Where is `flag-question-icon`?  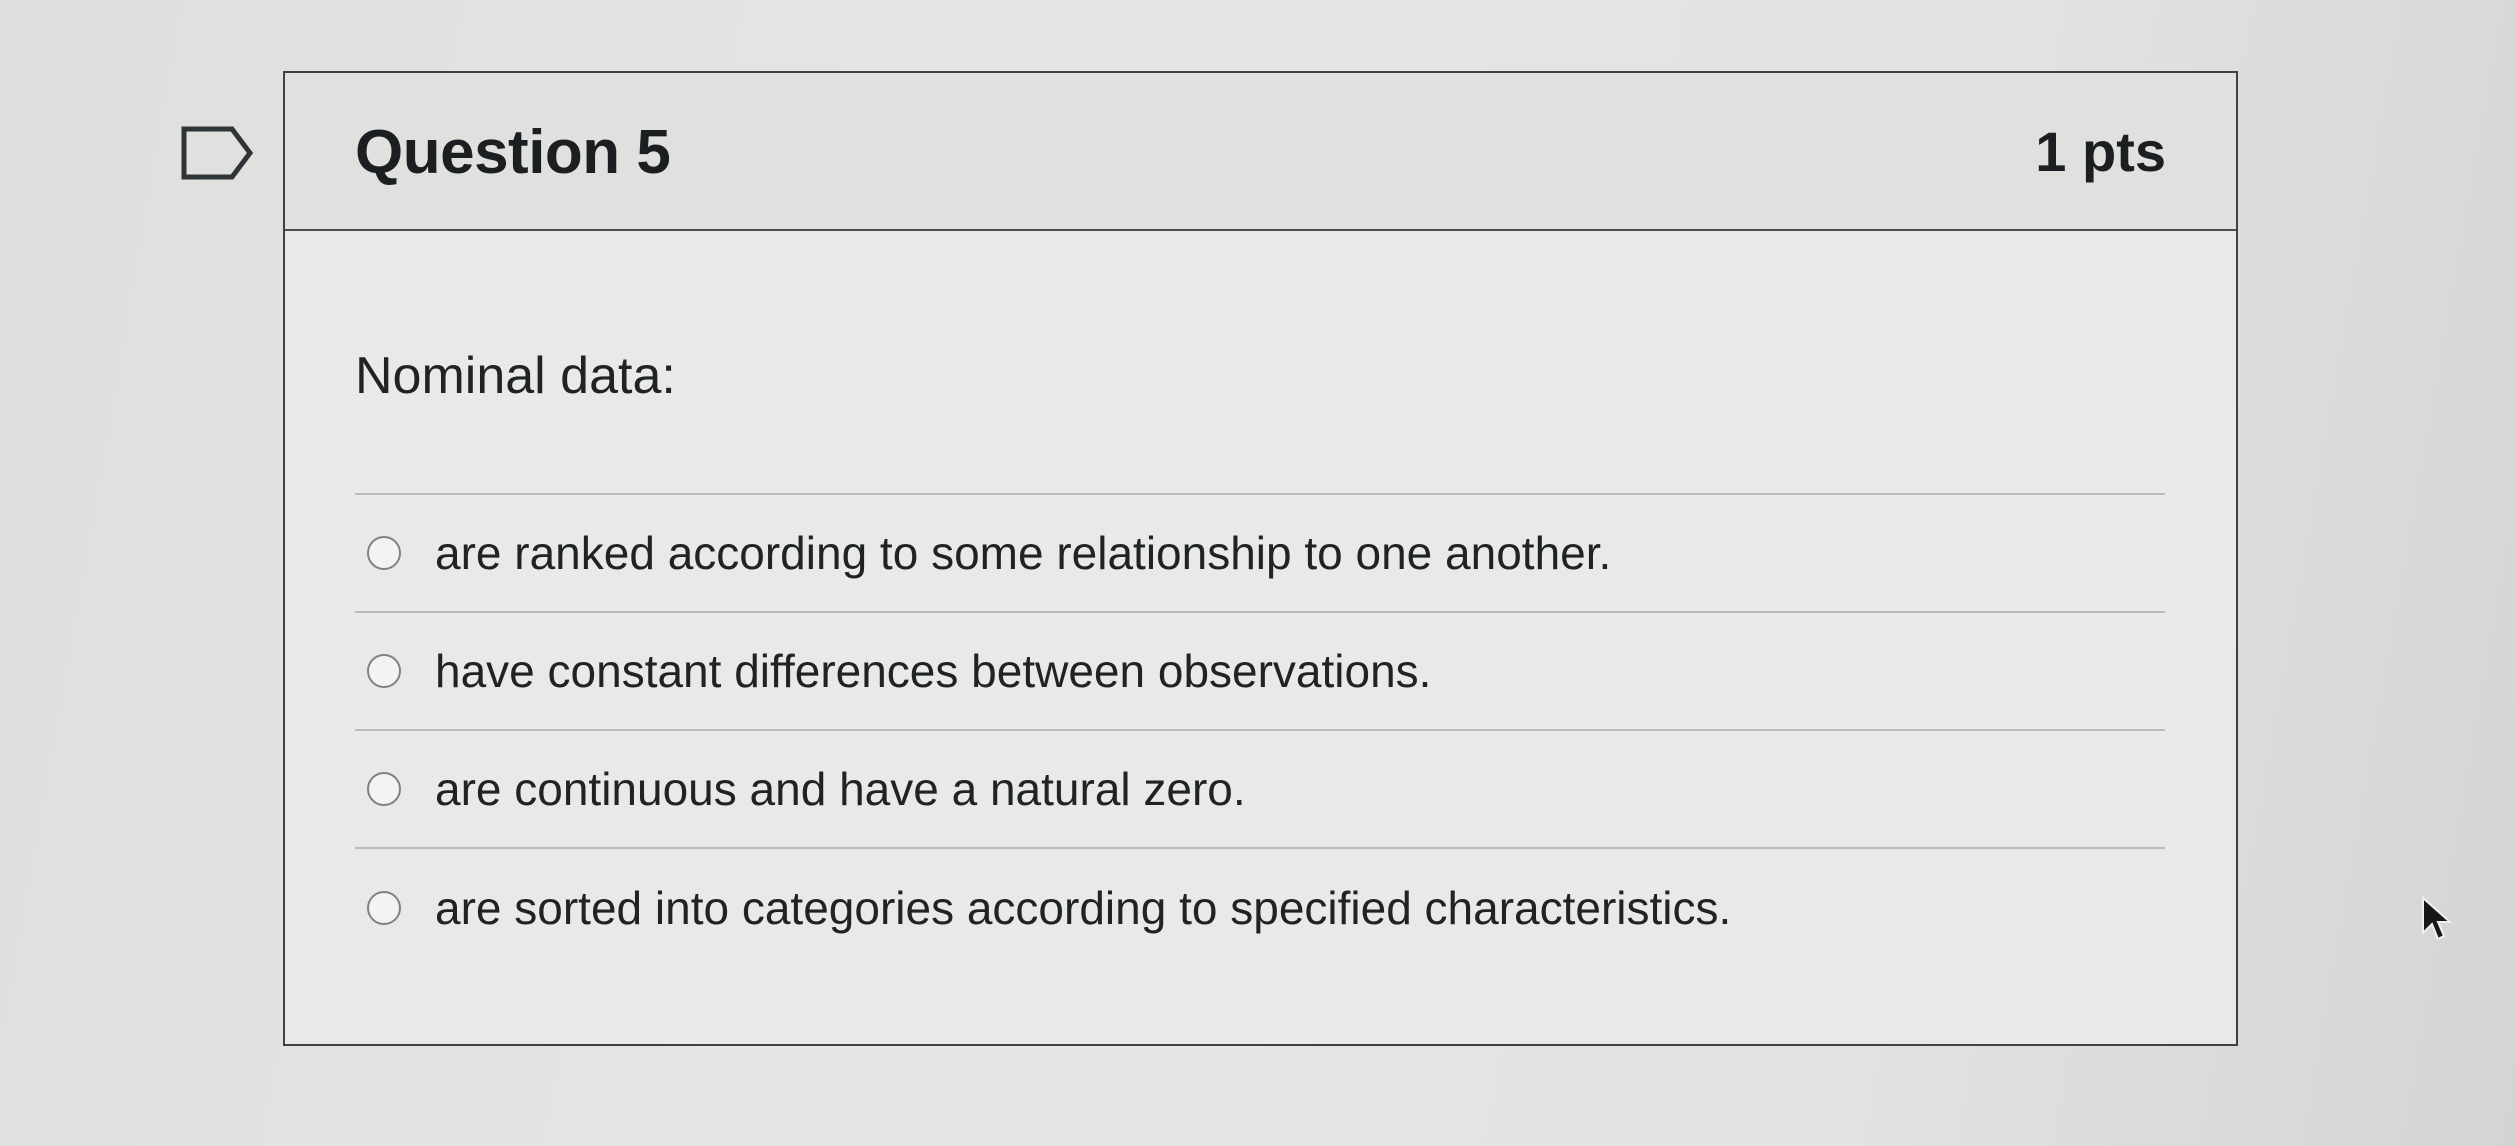
flag-question-icon is located at coordinates (217, 153).